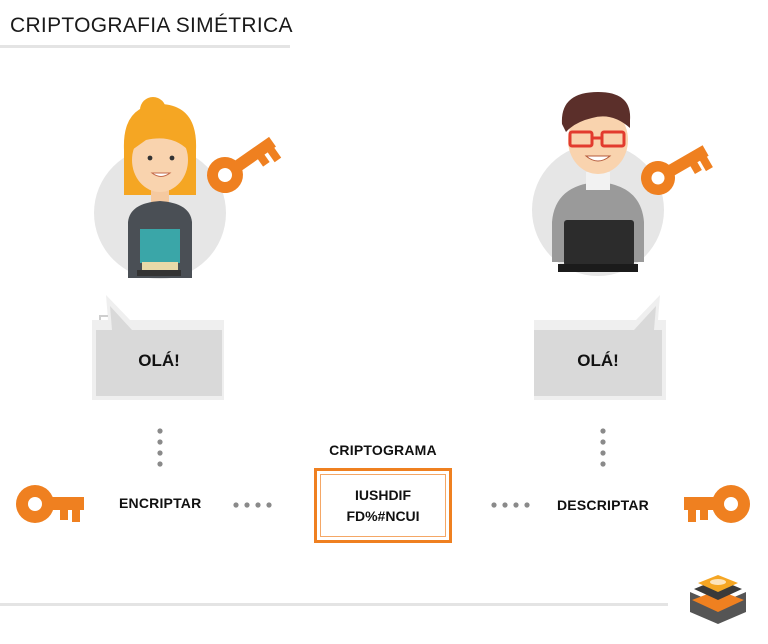  Describe the element at coordinates (50, 504) in the screenshot. I see `encrypt-key-icon` at that location.